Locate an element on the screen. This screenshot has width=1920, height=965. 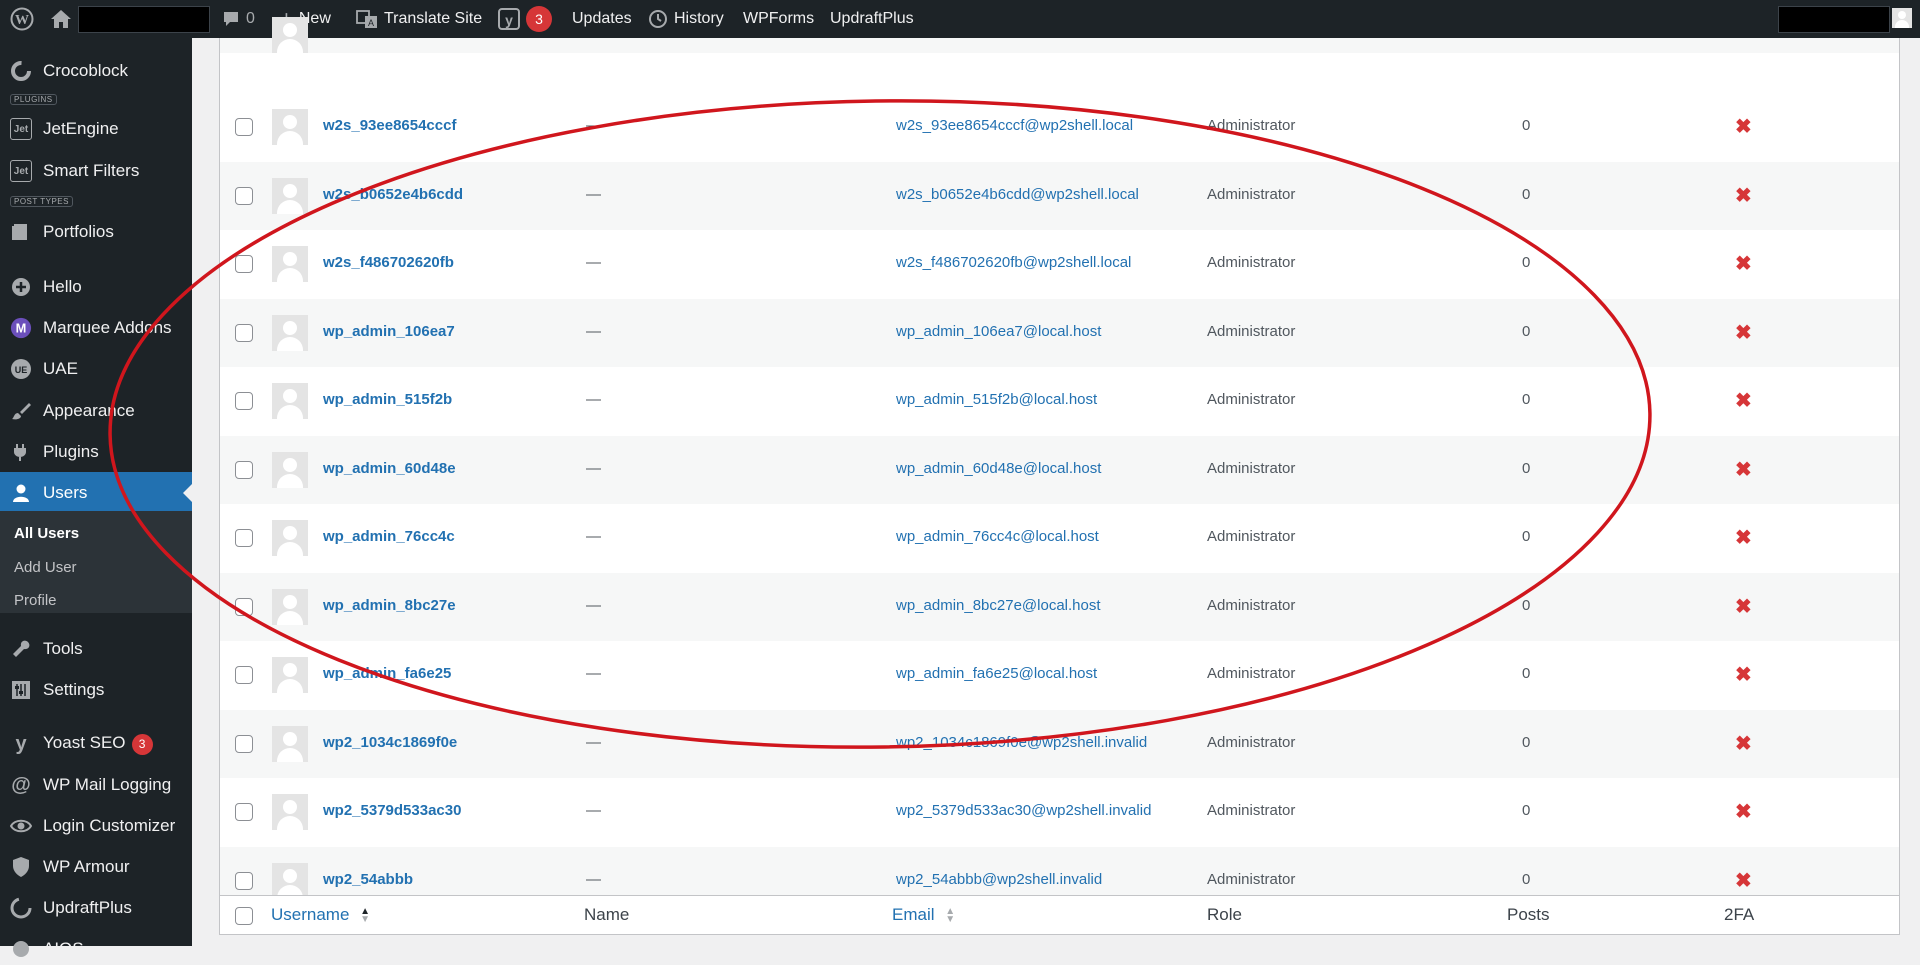
wpforms-link: WPForms is located at coordinates (778, 19).